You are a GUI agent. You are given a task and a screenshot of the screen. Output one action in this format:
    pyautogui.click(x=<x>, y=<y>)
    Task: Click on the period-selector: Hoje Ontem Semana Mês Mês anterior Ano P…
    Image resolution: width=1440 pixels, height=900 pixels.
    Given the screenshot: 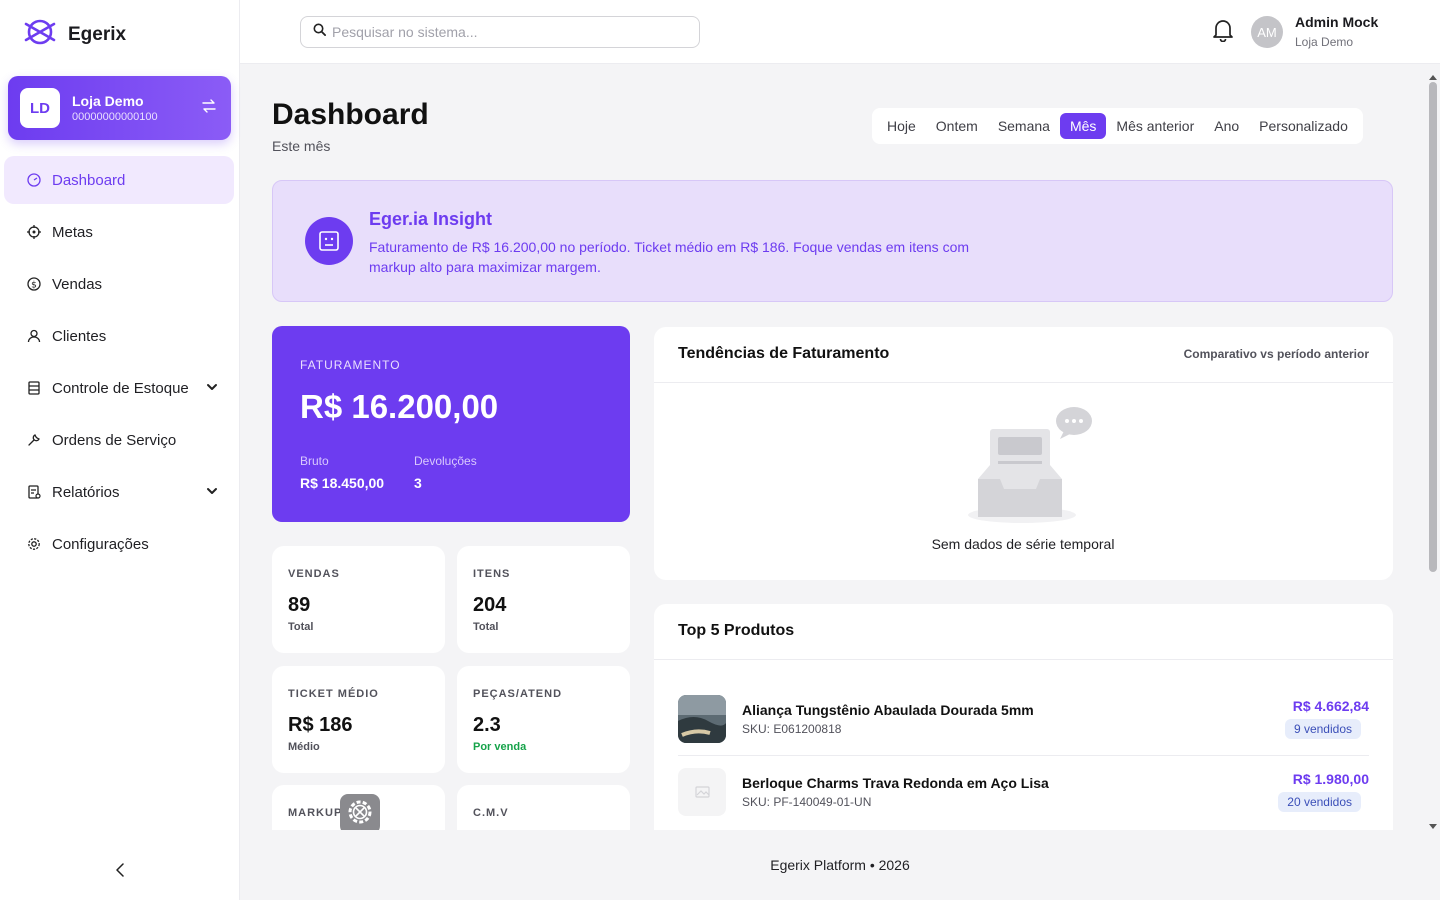 What is the action you would take?
    pyautogui.click(x=1117, y=126)
    